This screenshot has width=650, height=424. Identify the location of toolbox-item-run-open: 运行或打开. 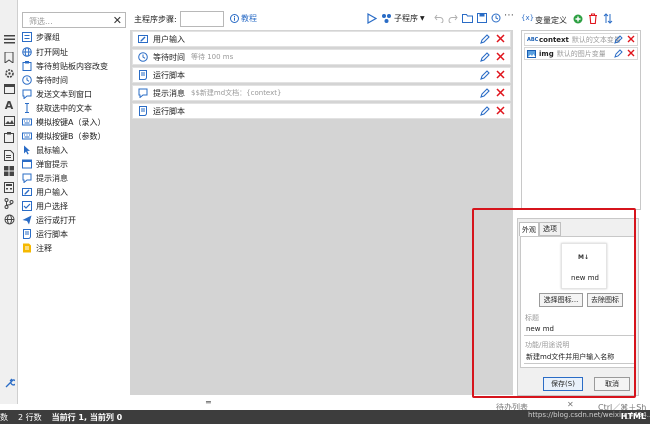
(49, 220).